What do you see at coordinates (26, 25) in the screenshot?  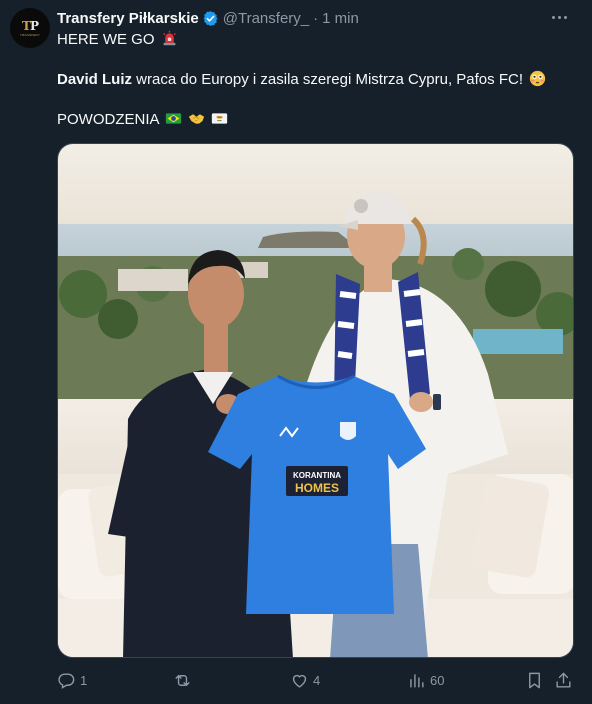 I see `avatar-monogram-t: T` at bounding box center [26, 25].